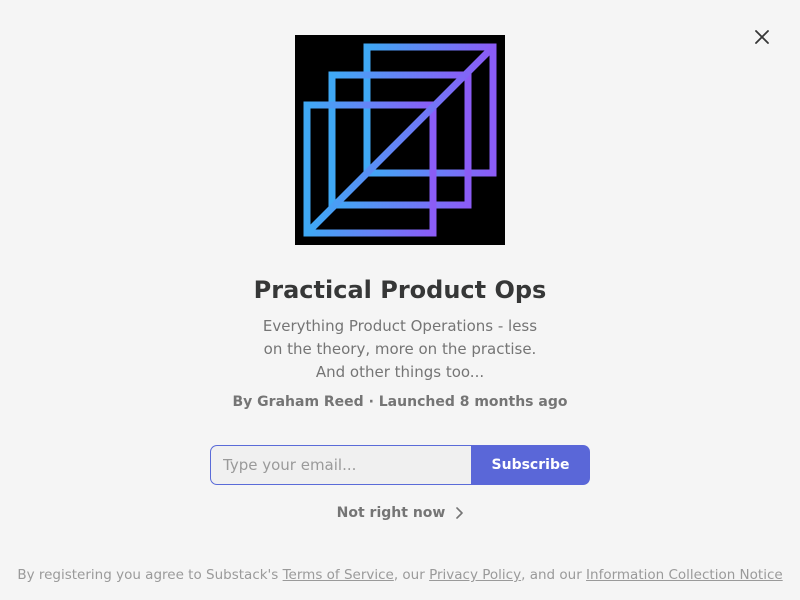  I want to click on publication-byline: By Graham Reed · Launched 8 months ago, so click(400, 402).